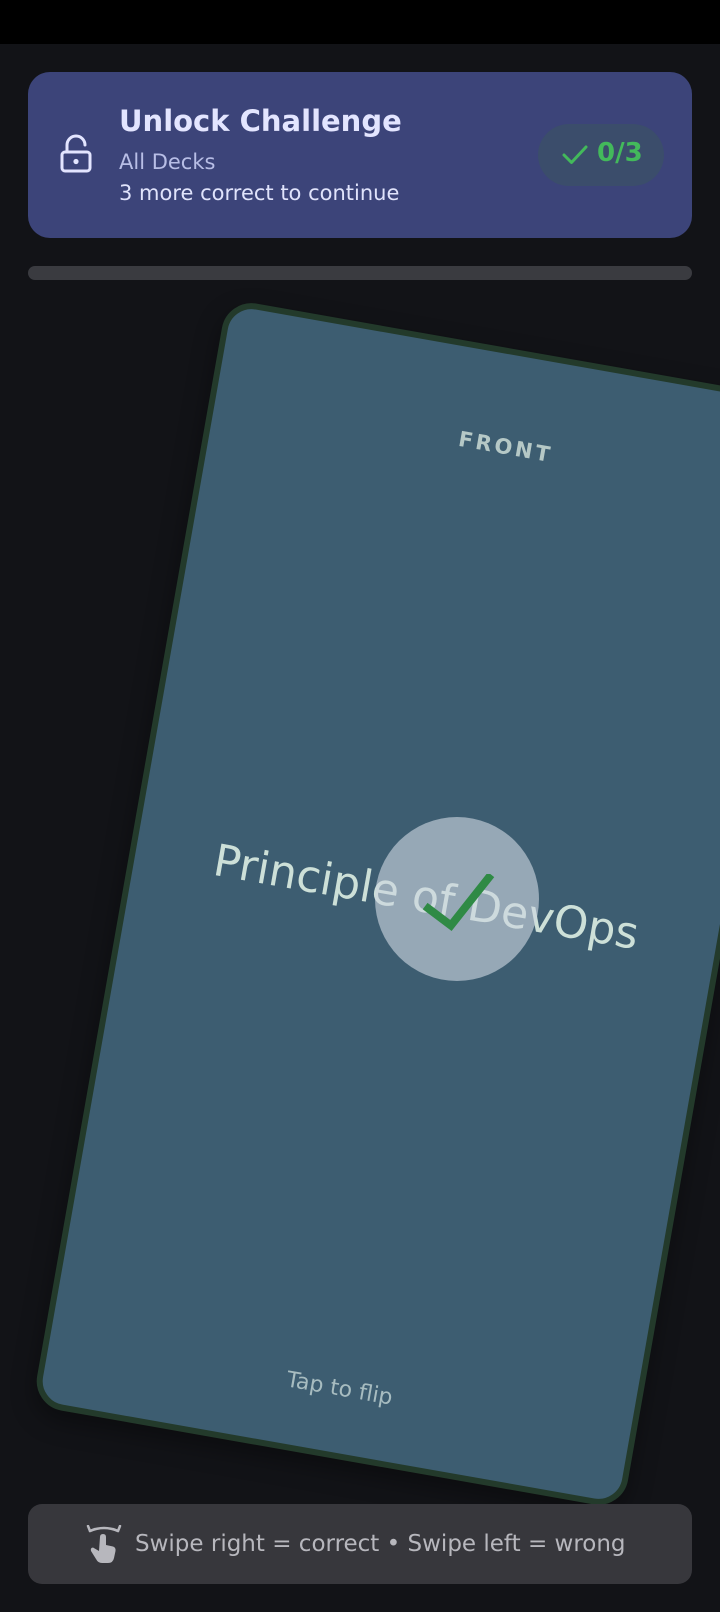  What do you see at coordinates (76, 153) in the screenshot?
I see `lock-open-icon` at bounding box center [76, 153].